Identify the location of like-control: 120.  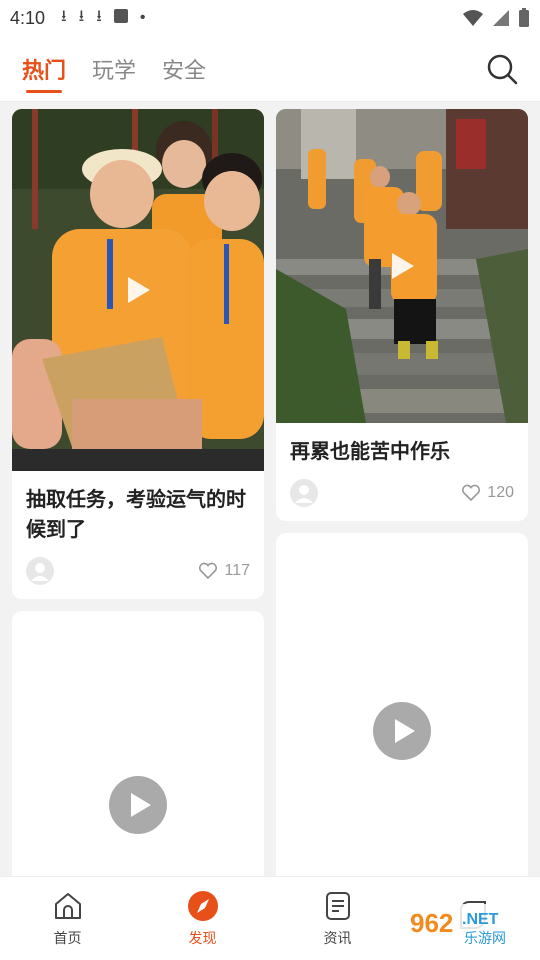
(487, 493).